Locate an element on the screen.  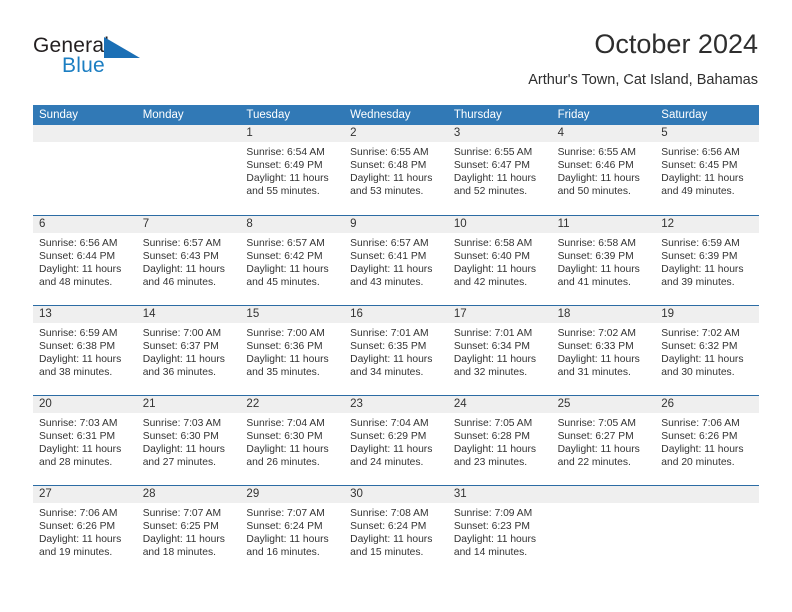
sunset-text: Sunset: 6:49 PM is located at coordinates (284, 166).